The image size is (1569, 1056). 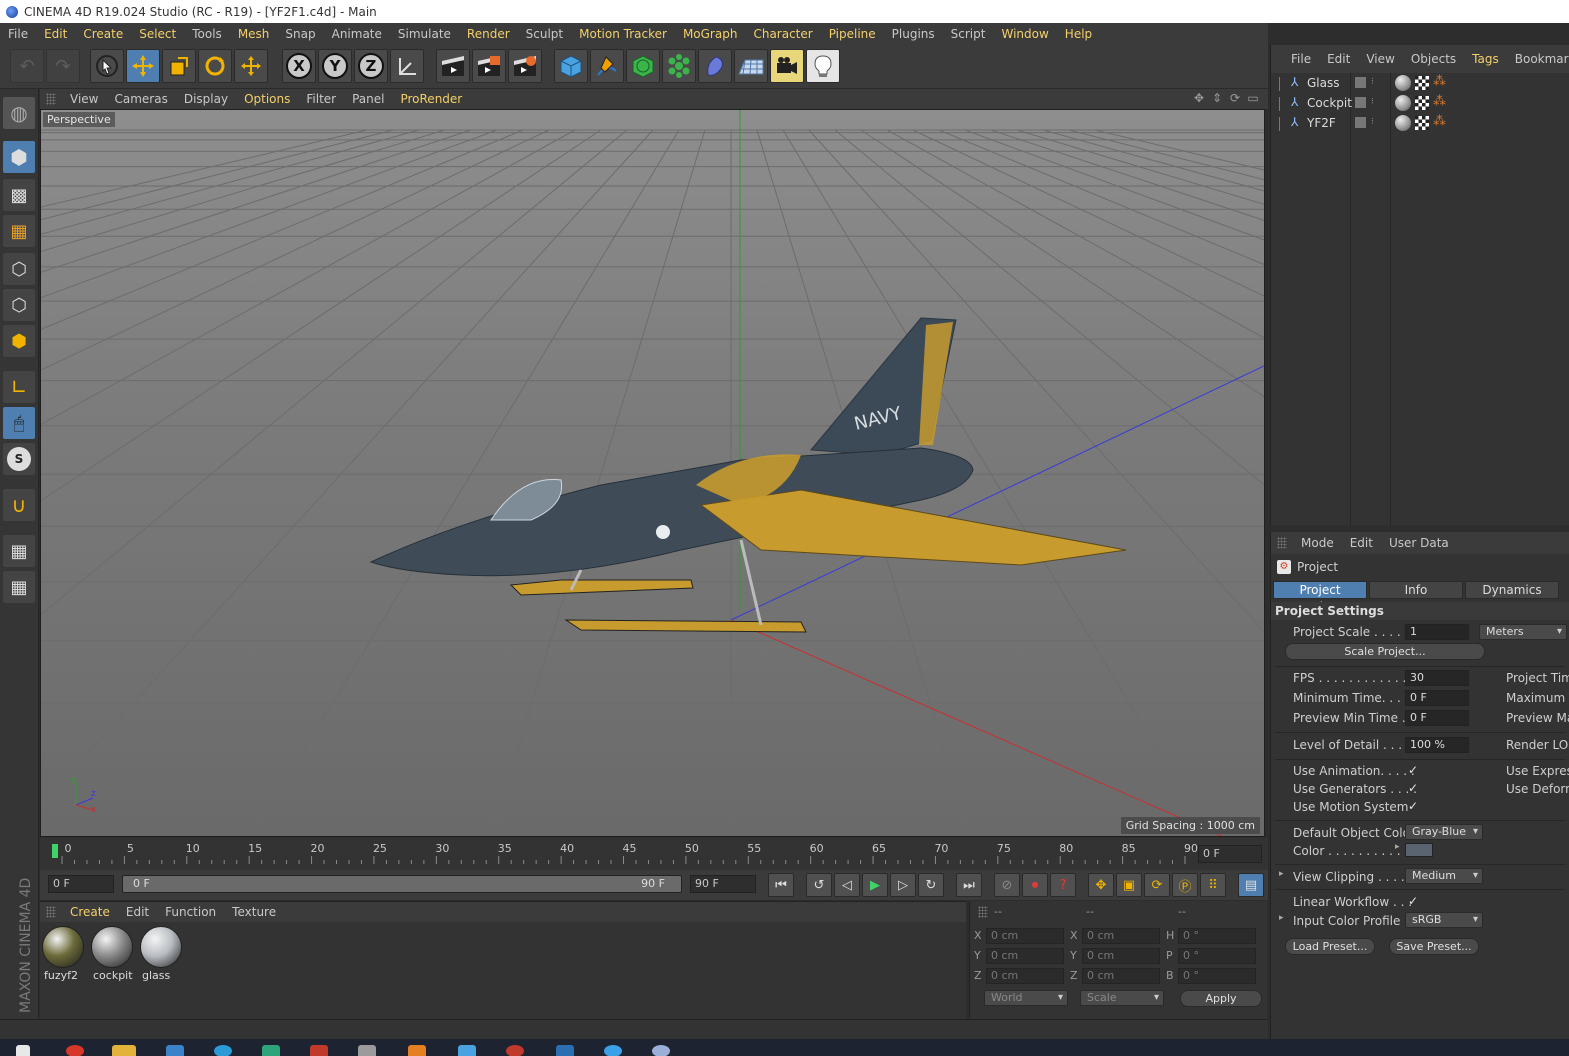 What do you see at coordinates (1380, 59) in the screenshot?
I see `object-menu-view: View` at bounding box center [1380, 59].